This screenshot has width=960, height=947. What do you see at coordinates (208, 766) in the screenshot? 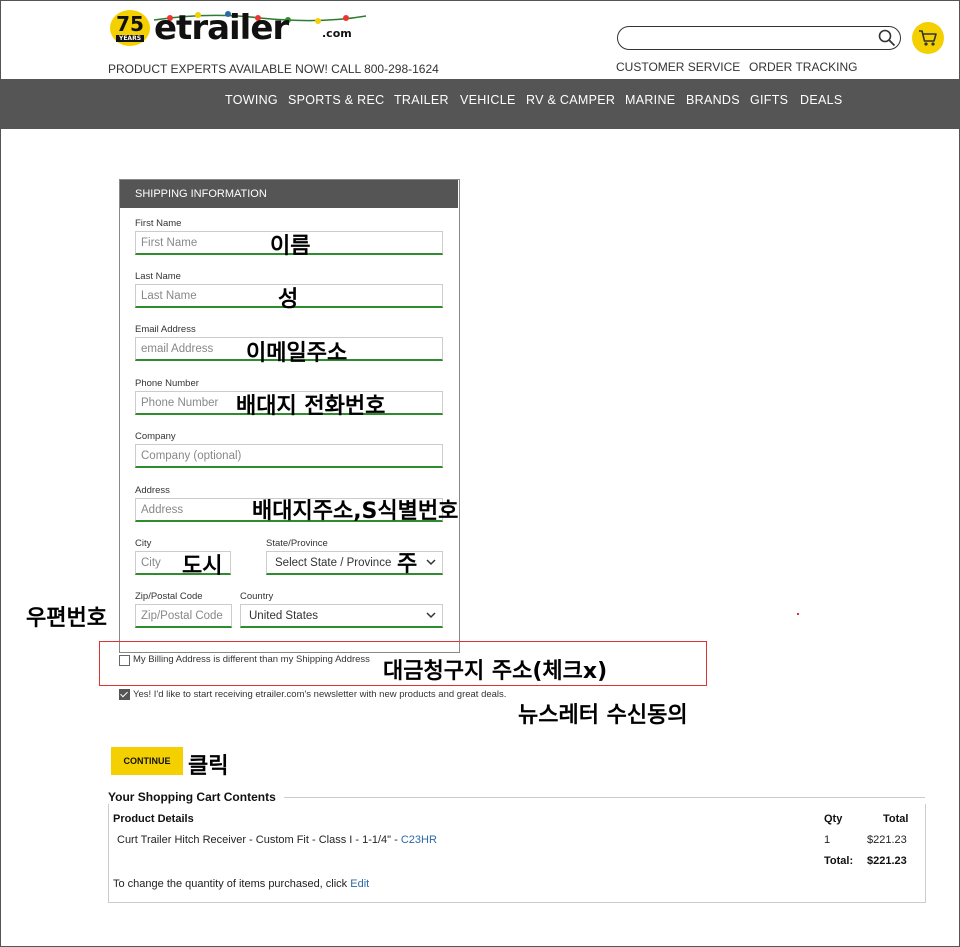
I see `annotation-continue: 클릭` at bounding box center [208, 766].